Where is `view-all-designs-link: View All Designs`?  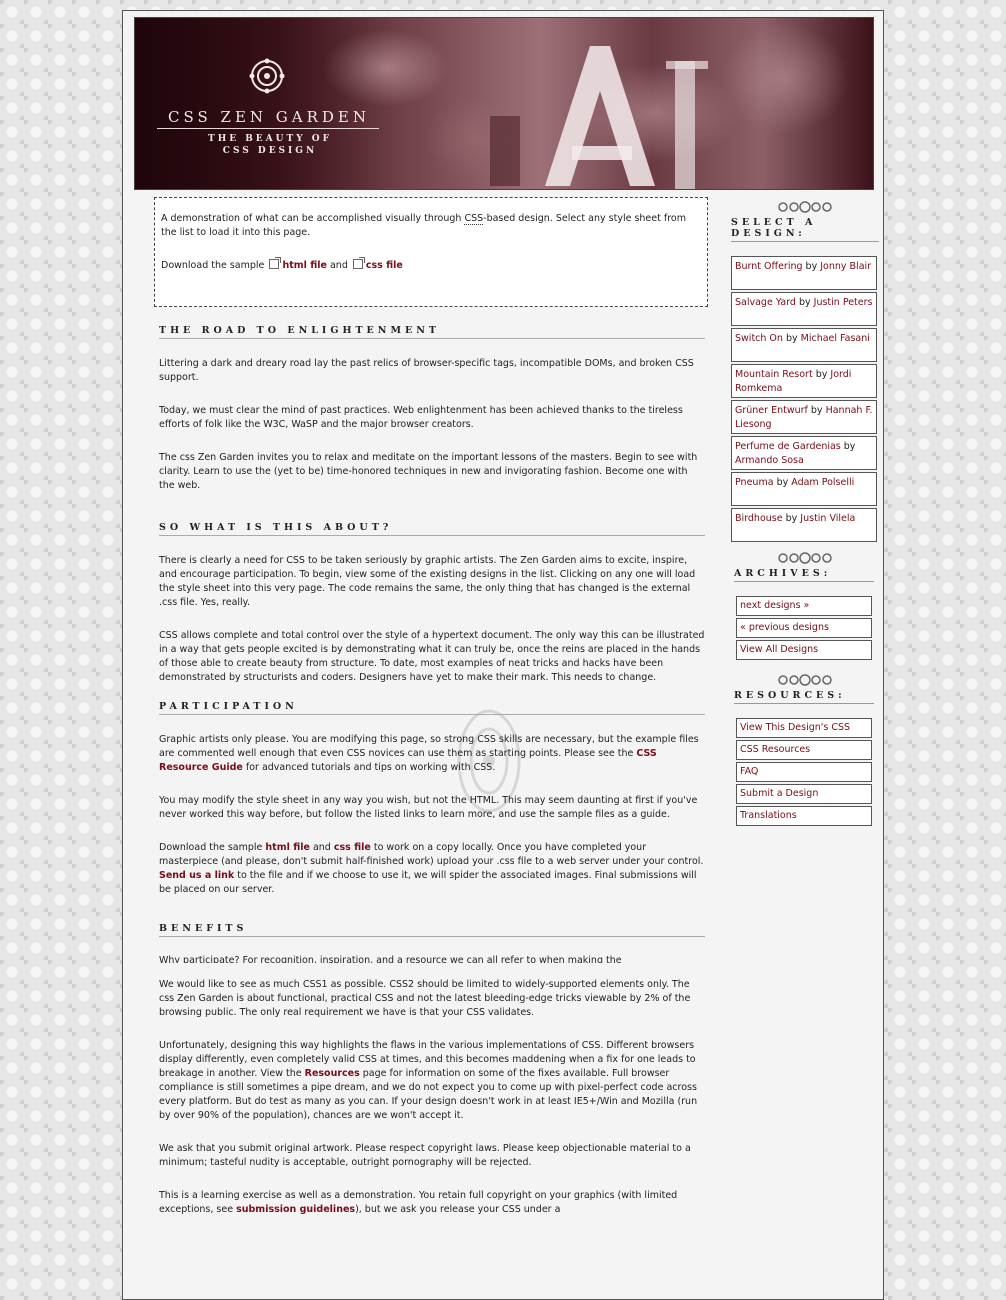 view-all-designs-link: View All Designs is located at coordinates (804, 650).